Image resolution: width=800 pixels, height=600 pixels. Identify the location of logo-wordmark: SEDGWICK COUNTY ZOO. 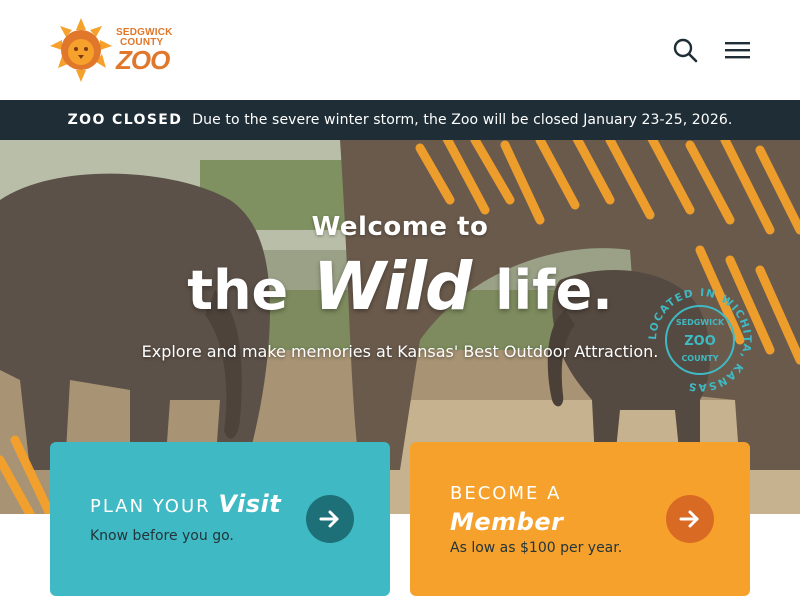
(156, 51).